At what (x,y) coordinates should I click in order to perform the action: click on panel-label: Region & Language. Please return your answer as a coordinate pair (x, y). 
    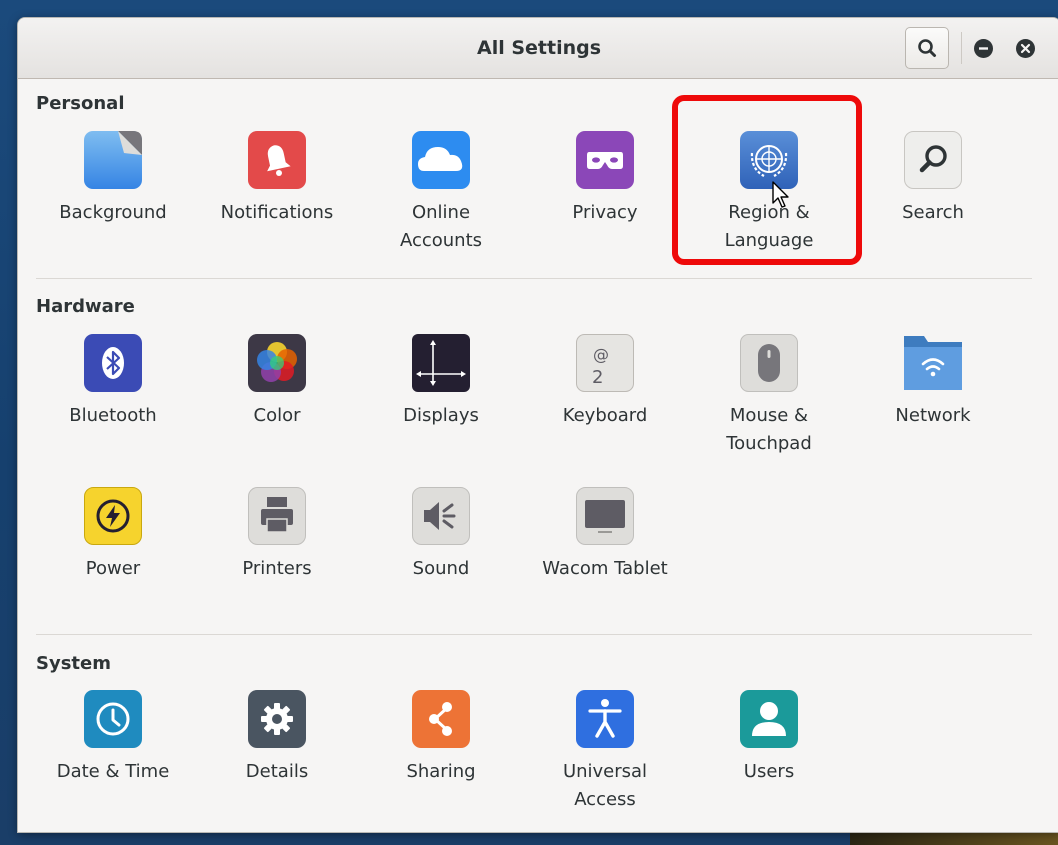
    Looking at the image, I should click on (769, 226).